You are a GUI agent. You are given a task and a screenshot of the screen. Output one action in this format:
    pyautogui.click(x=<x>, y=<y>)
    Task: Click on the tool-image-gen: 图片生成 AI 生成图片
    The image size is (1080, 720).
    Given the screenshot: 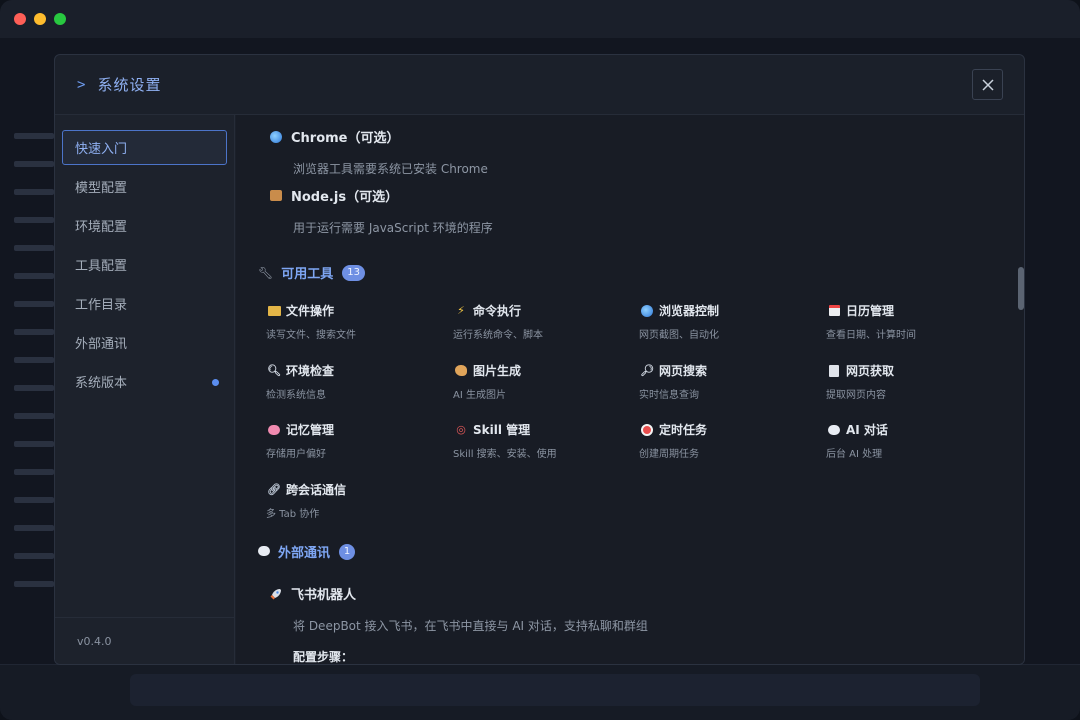 What is the action you would take?
    pyautogui.click(x=538, y=381)
    